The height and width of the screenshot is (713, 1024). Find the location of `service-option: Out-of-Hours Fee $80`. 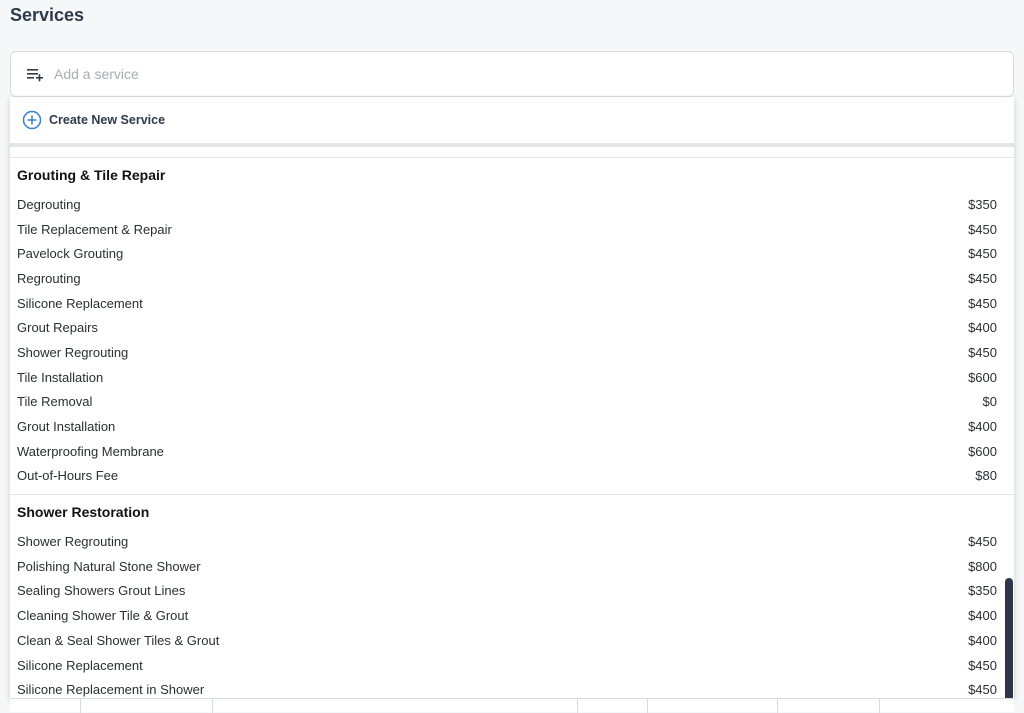

service-option: Out-of-Hours Fee $80 is located at coordinates (512, 476).